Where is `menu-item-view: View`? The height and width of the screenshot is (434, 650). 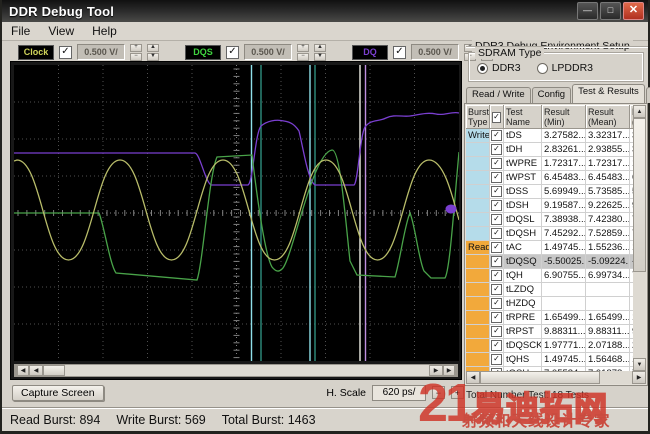 menu-item-view: View is located at coordinates (61, 31).